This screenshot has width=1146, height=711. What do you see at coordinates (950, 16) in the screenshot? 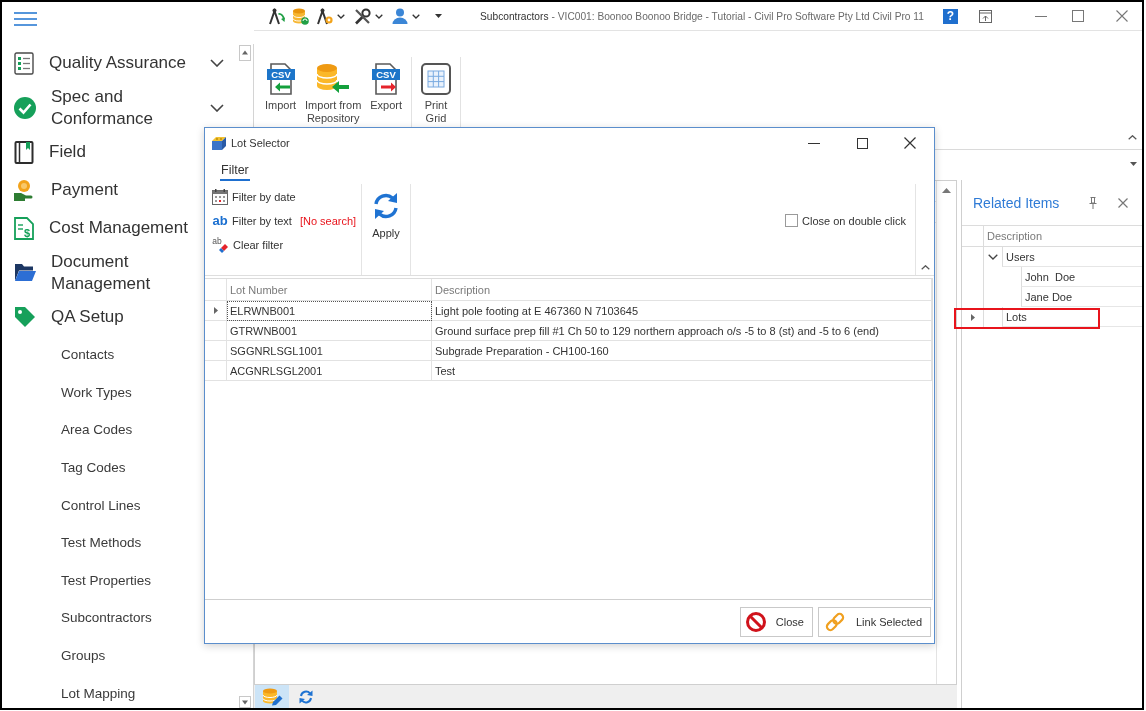
I see `help-button: ?` at bounding box center [950, 16].